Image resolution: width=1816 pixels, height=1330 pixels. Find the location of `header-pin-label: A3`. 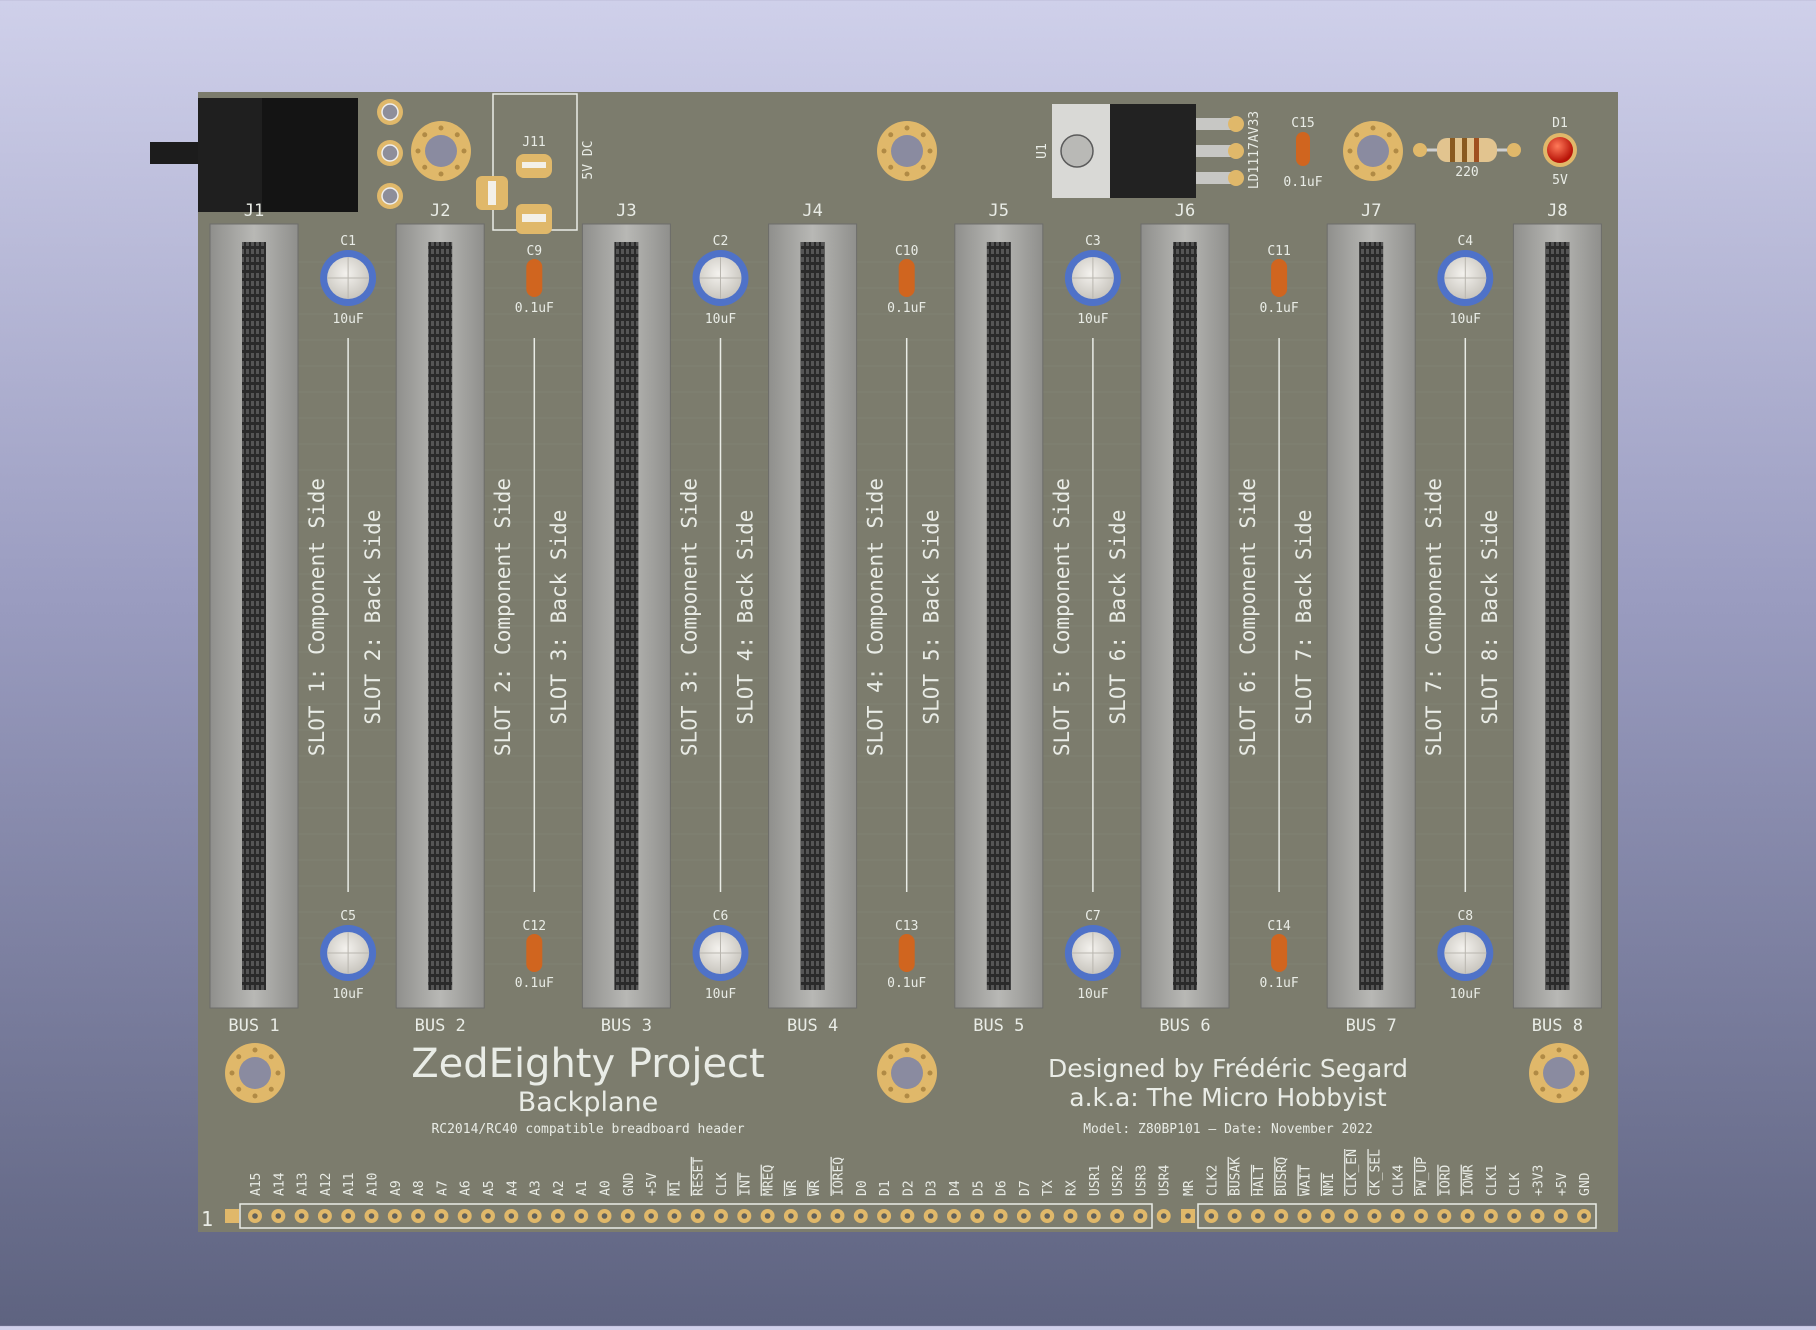

header-pin-label: A3 is located at coordinates (536, 1188).